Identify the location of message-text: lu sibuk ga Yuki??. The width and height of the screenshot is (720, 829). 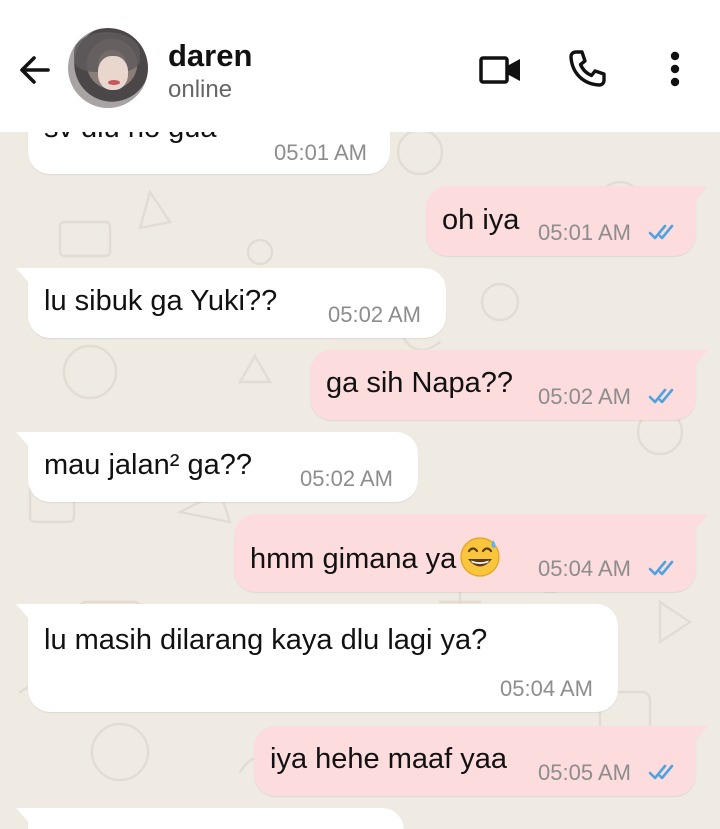
(161, 301).